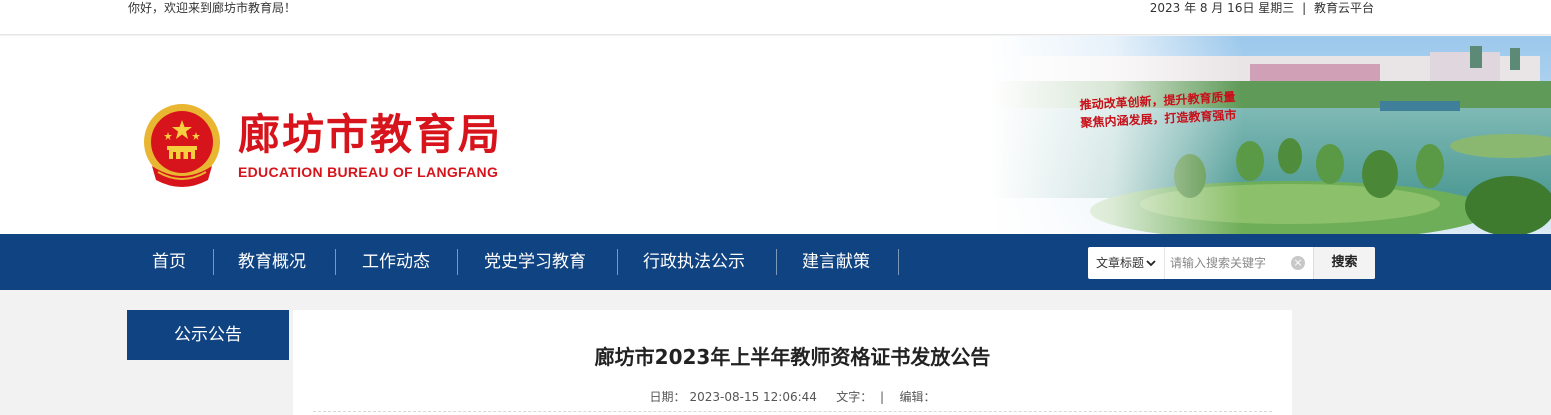 This screenshot has height=415, width=1551. What do you see at coordinates (1151, 263) in the screenshot?
I see `chevron-down-icon` at bounding box center [1151, 263].